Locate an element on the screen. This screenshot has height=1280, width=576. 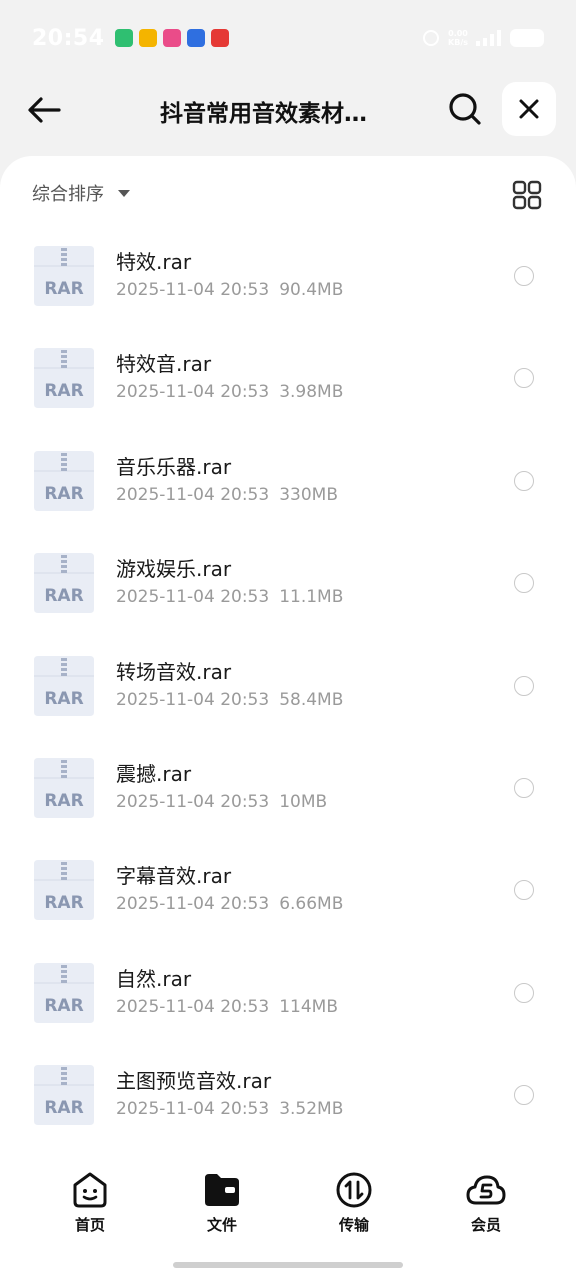
file-meta: 2025-11-04 20:53 11.1MB is located at coordinates (229, 597).